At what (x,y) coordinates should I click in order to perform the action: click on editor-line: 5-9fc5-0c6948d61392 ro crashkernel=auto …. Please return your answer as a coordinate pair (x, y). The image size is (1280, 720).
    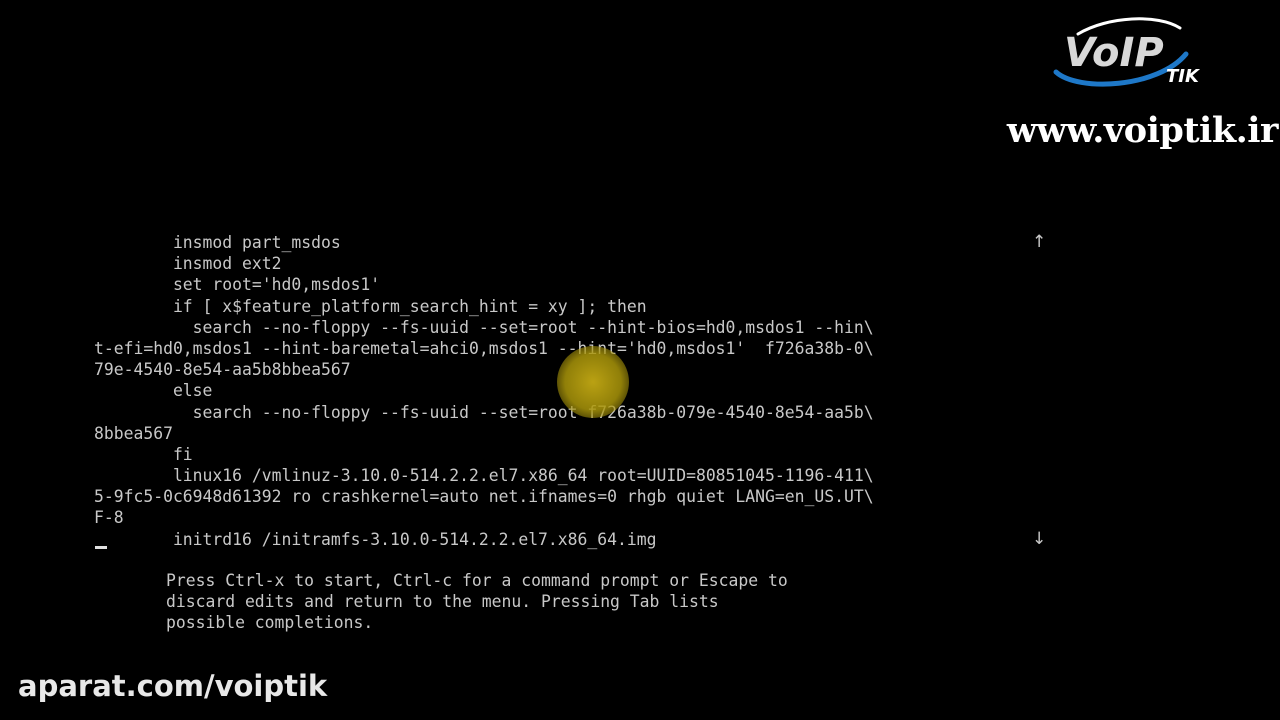
    Looking at the image, I should click on (566, 496).